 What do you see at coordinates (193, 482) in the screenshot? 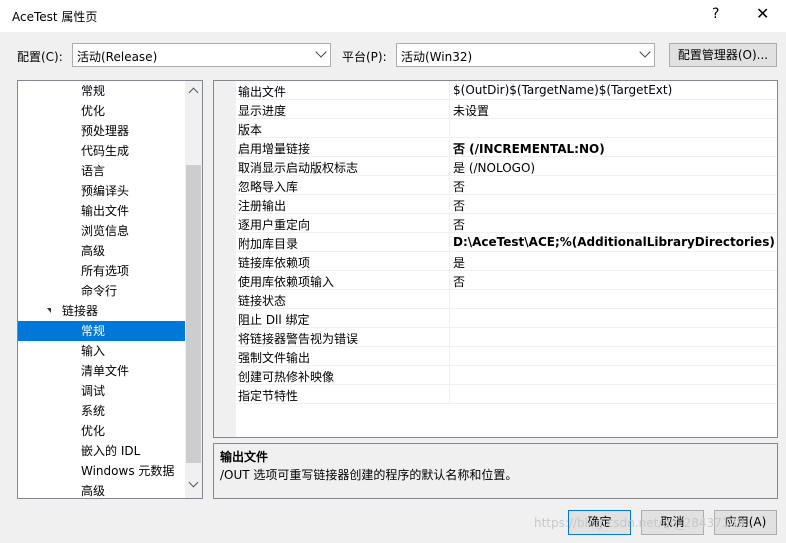
I see `scroll-down-icon` at bounding box center [193, 482].